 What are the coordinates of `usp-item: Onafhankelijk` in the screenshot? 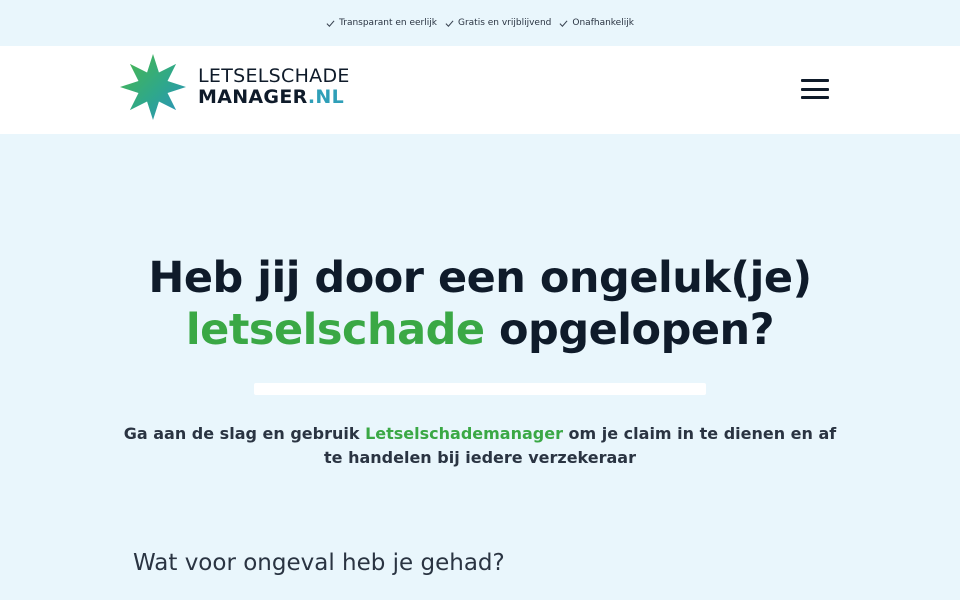 It's located at (596, 23).